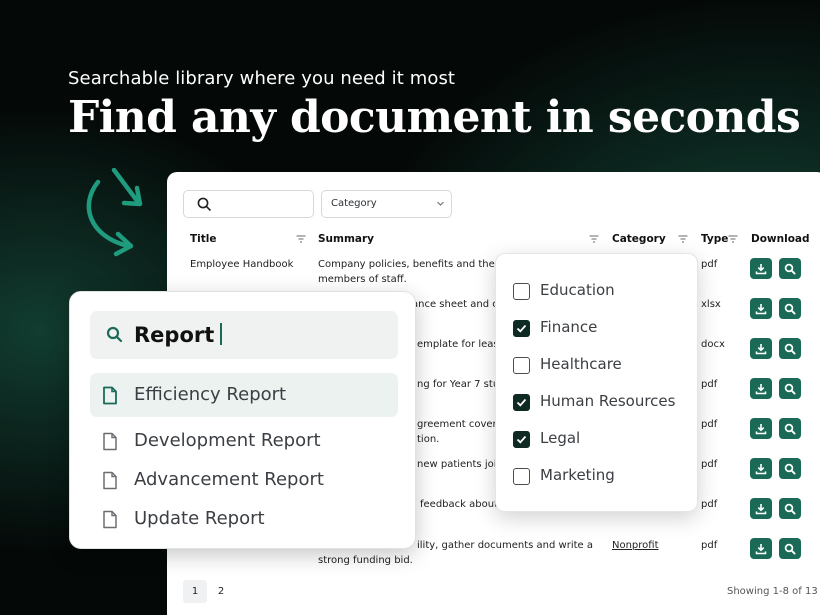  I want to click on search-result-item: Update Report, so click(244, 519).